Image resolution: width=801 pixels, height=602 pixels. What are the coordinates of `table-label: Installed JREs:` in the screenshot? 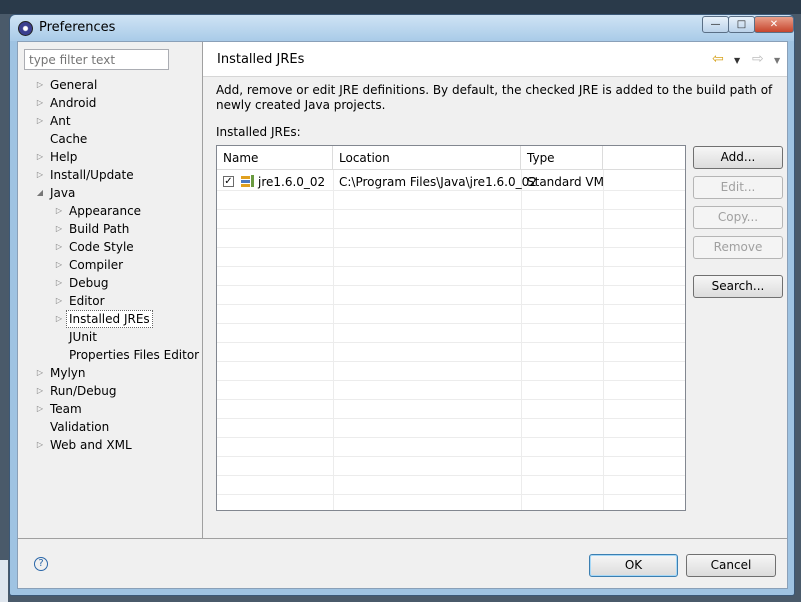 It's located at (258, 132).